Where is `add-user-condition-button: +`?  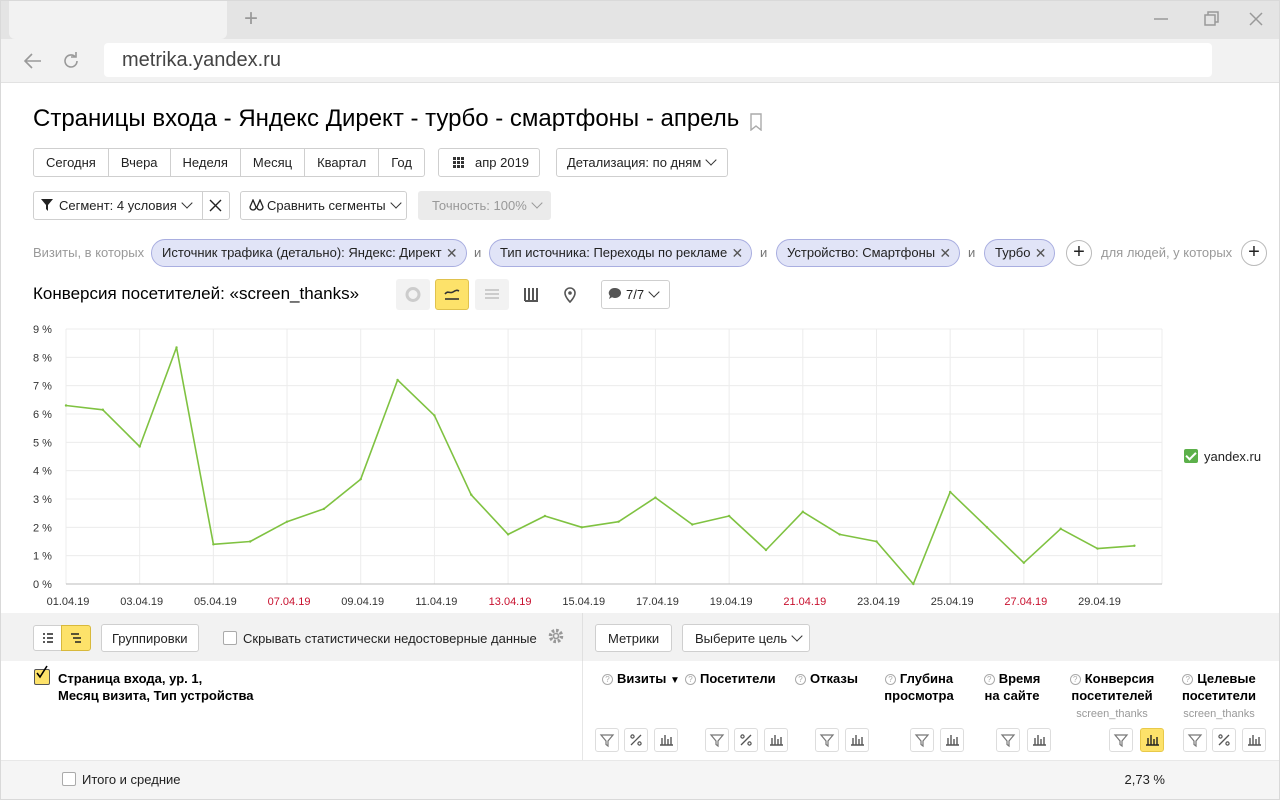
add-user-condition-button: + is located at coordinates (1254, 253).